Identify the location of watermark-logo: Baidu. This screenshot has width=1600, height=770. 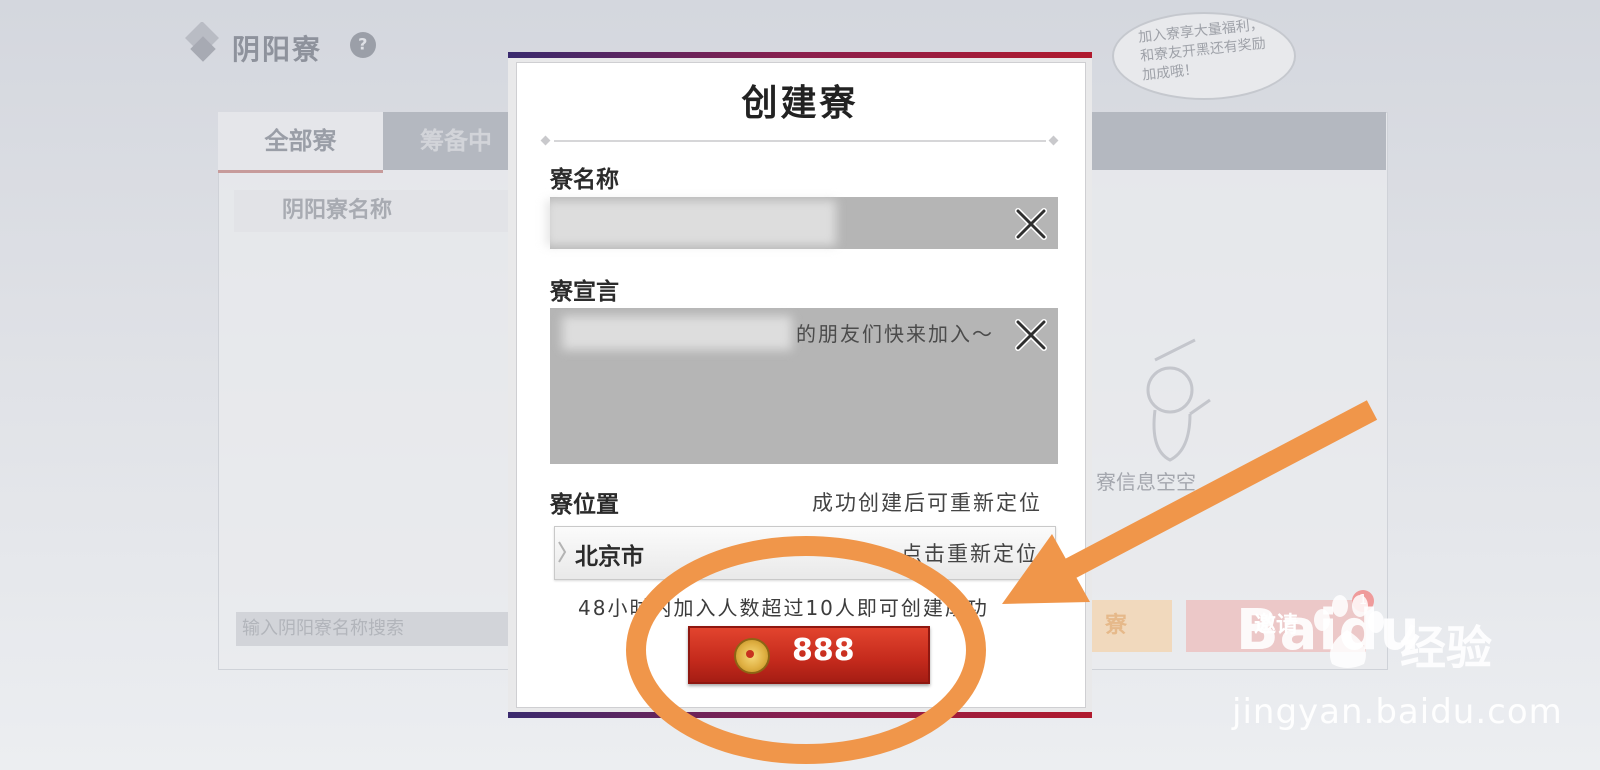
(1328, 630).